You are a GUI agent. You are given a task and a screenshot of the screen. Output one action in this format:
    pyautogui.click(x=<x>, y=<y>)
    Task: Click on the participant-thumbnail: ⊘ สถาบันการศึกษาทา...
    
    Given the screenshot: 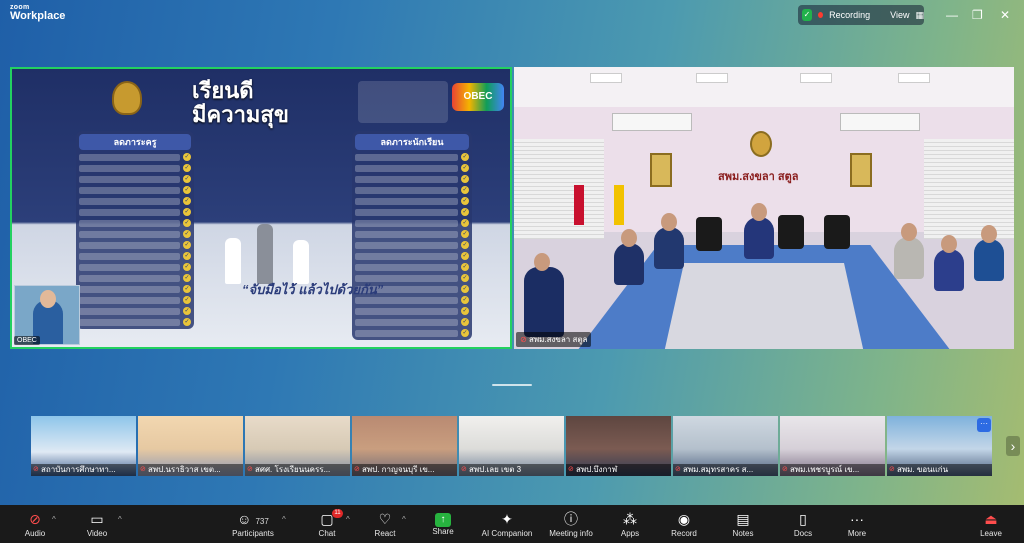 What is the action you would take?
    pyautogui.click(x=83, y=446)
    